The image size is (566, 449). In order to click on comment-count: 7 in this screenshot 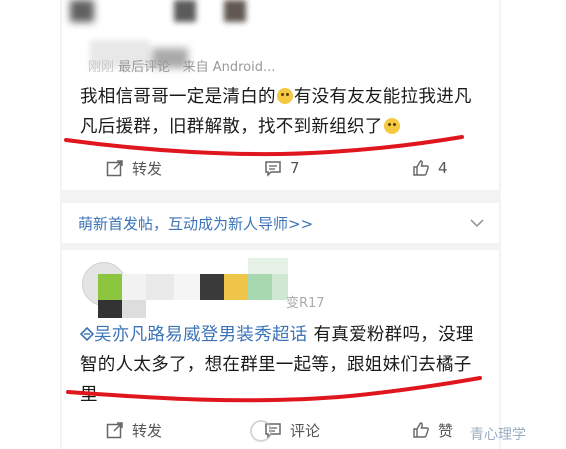, I will do `click(295, 168)`.